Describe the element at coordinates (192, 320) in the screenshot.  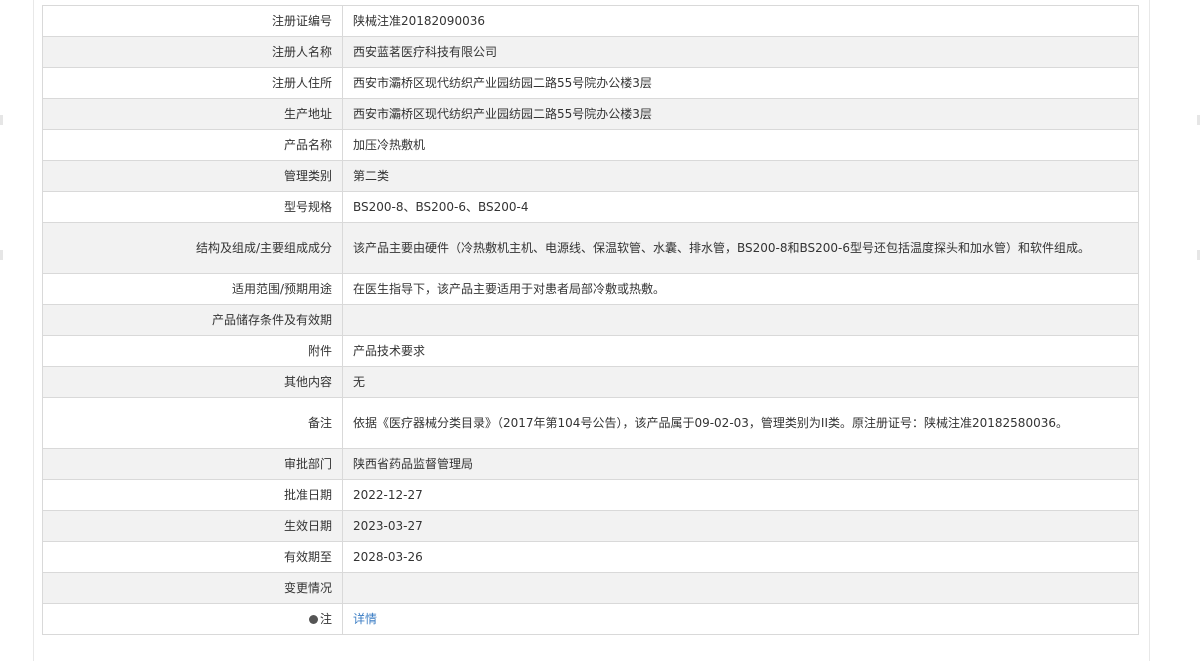
I see `field-label-storage-validity: 产品储存条件及有效期` at that location.